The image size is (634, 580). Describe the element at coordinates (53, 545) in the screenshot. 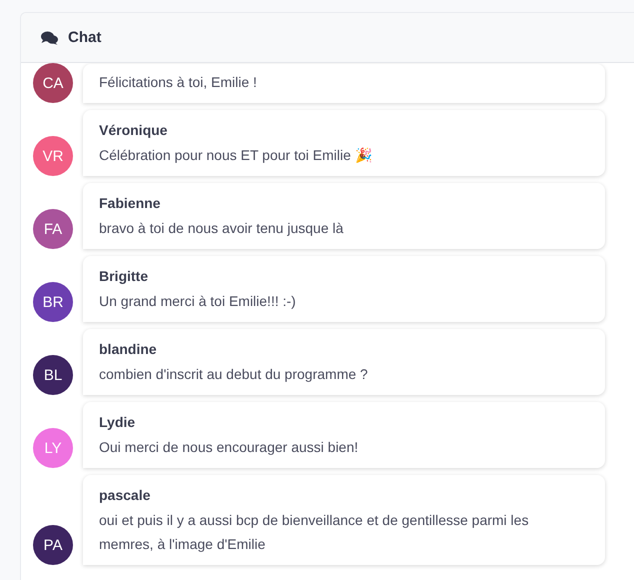

I see `avatar: PA` at that location.